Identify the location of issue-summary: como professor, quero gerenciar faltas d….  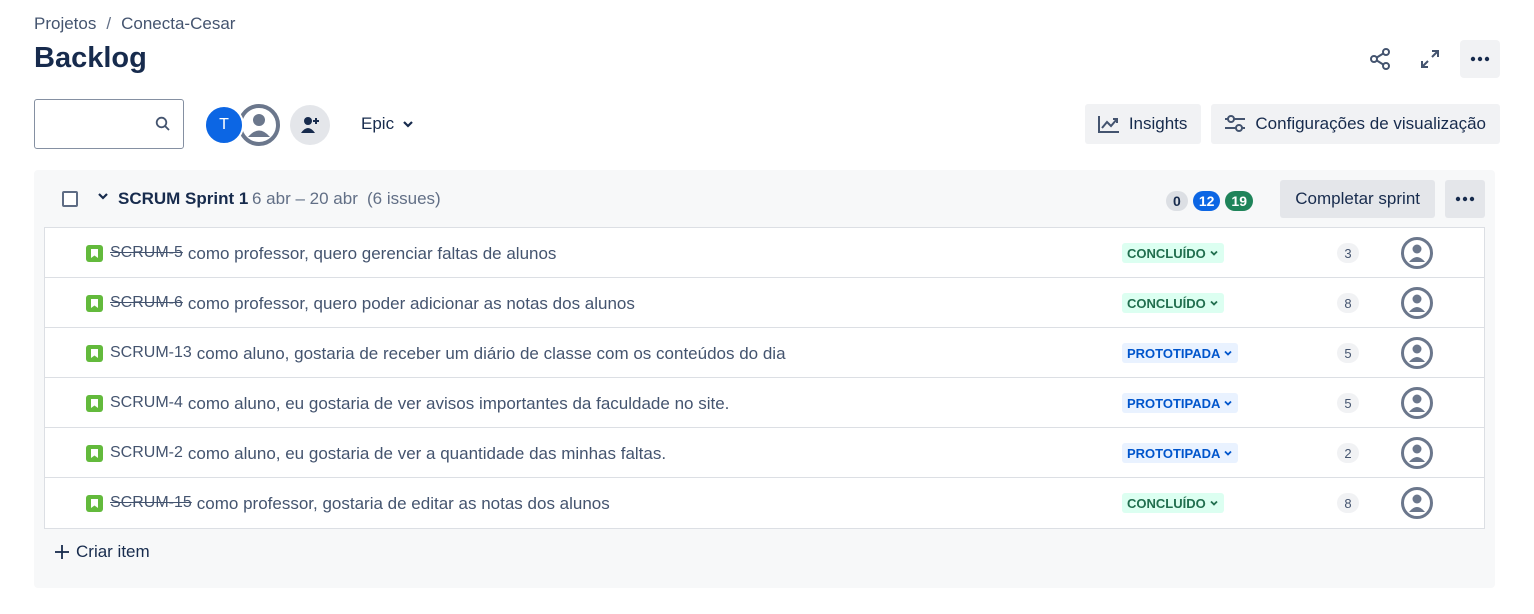
(372, 254).